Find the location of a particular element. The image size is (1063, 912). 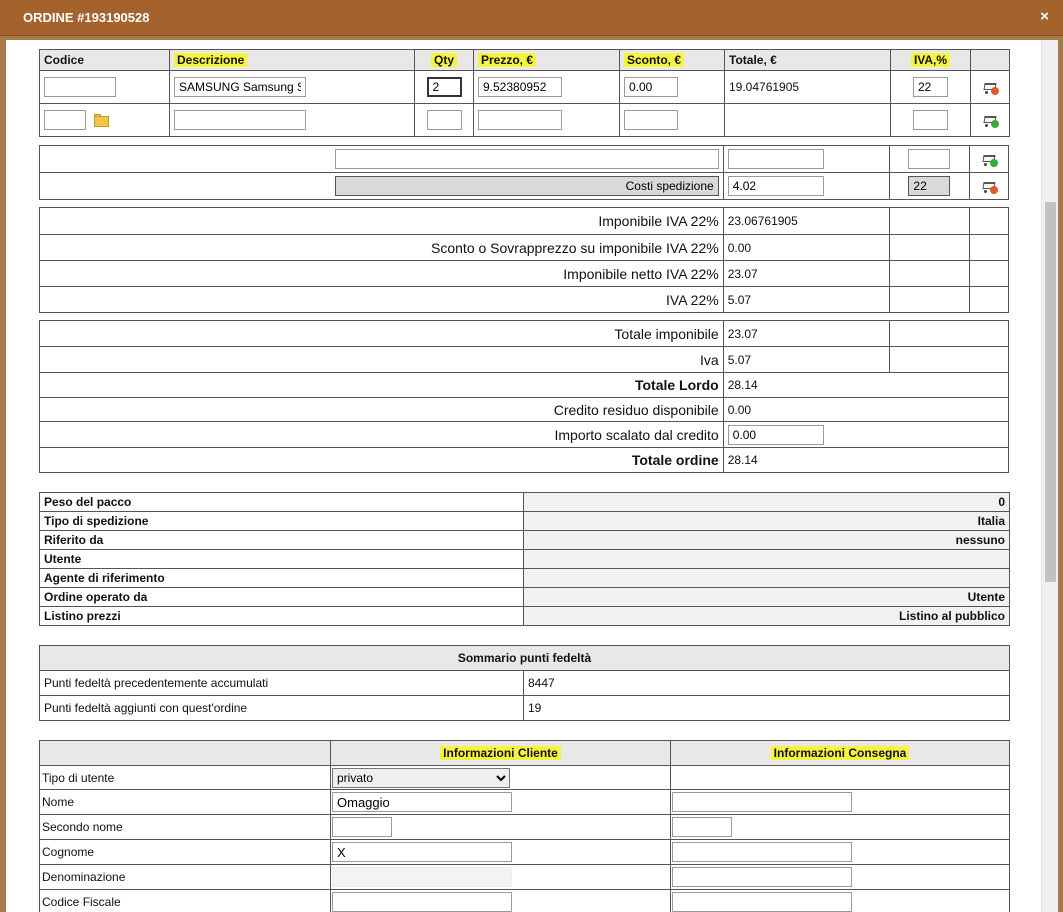

operato-label: Ordine operato da is located at coordinates (281, 597).